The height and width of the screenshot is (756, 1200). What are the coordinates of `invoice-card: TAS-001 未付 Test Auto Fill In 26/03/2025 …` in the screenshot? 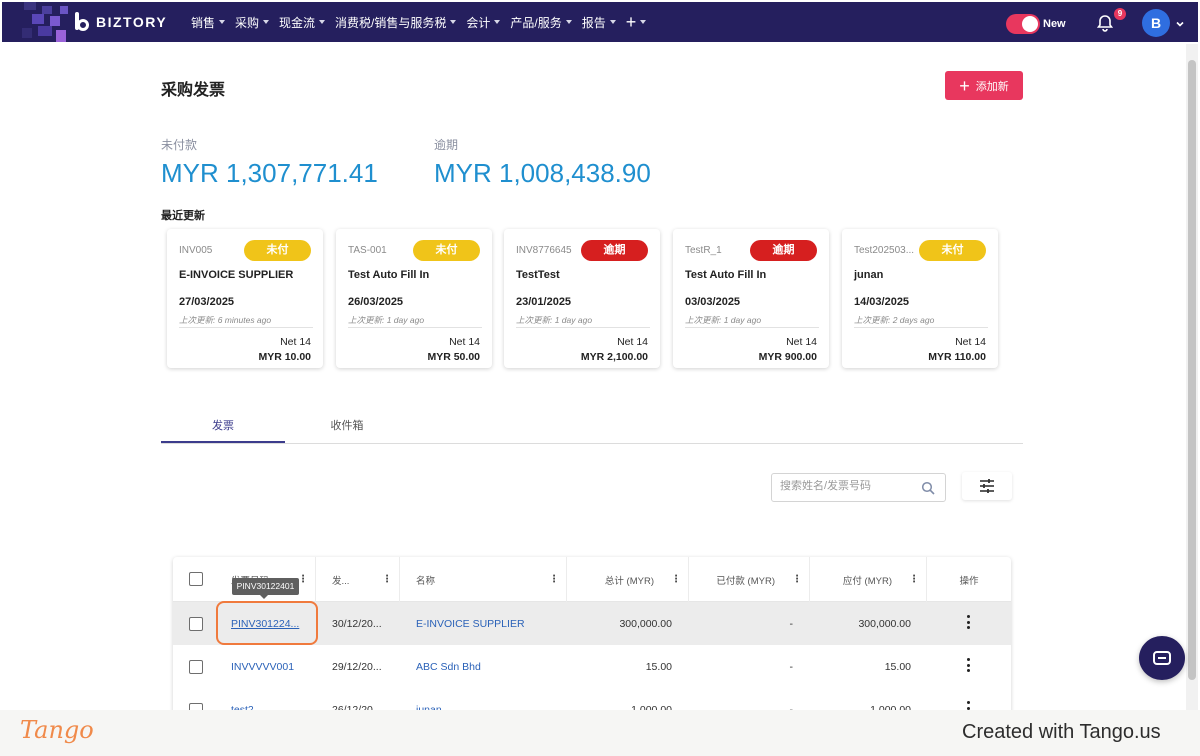 It's located at (414, 298).